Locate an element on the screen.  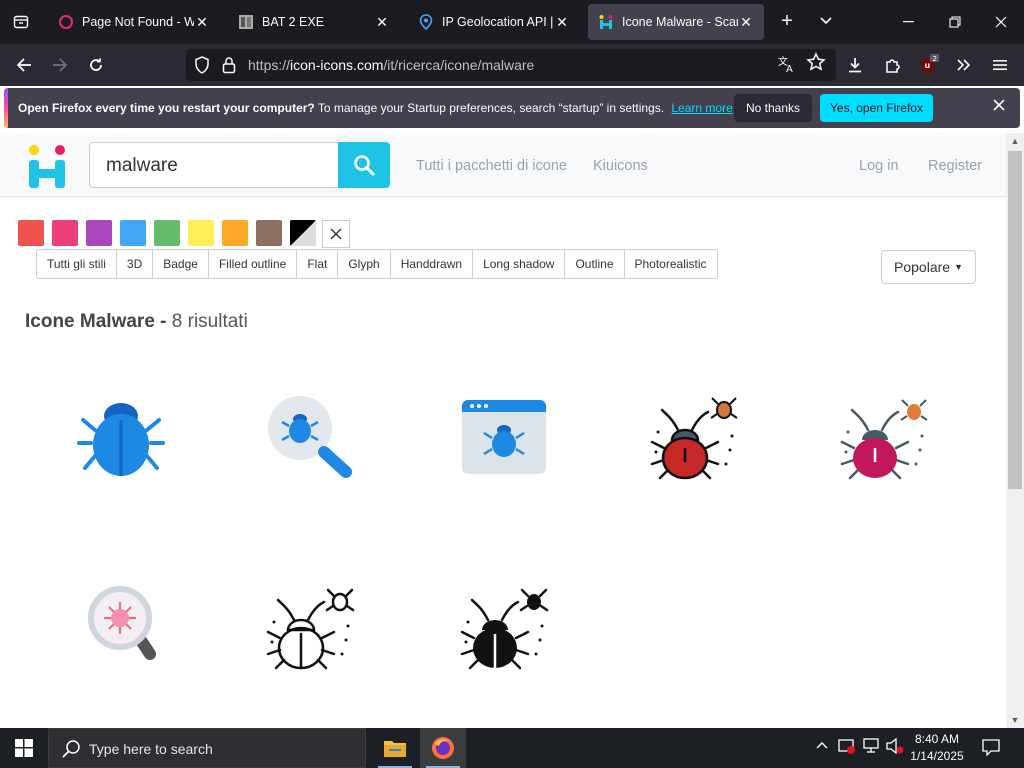
register-link: Register is located at coordinates (955, 166).